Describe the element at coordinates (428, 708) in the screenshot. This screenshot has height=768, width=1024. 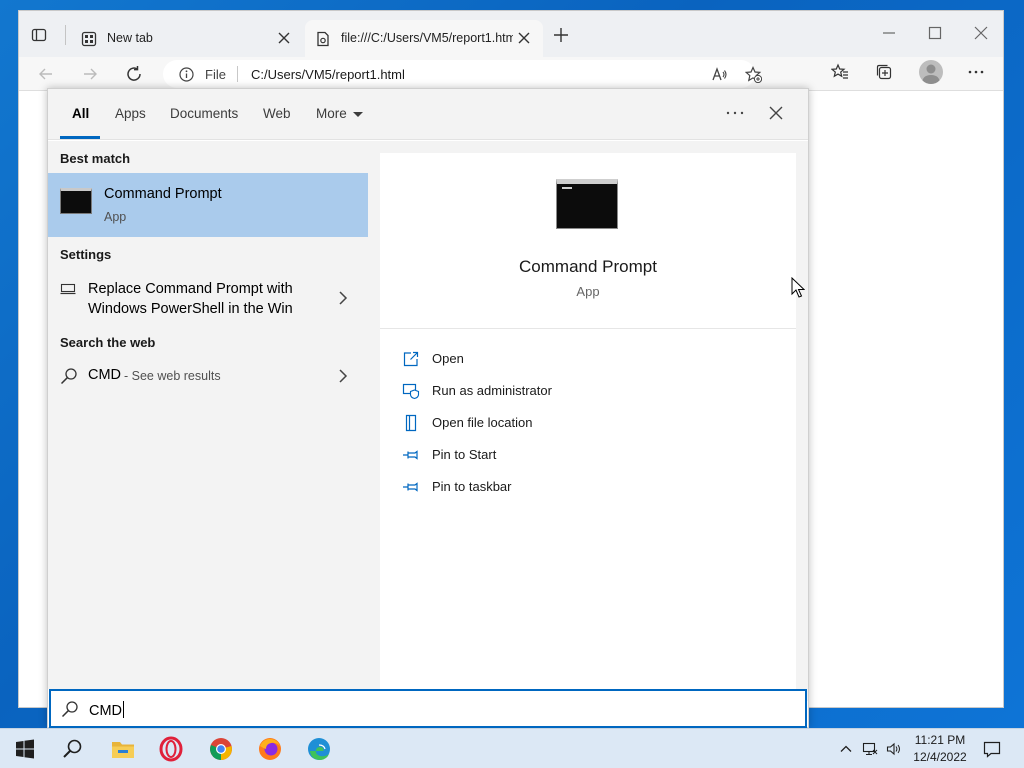
I see `search-input: CMD` at that location.